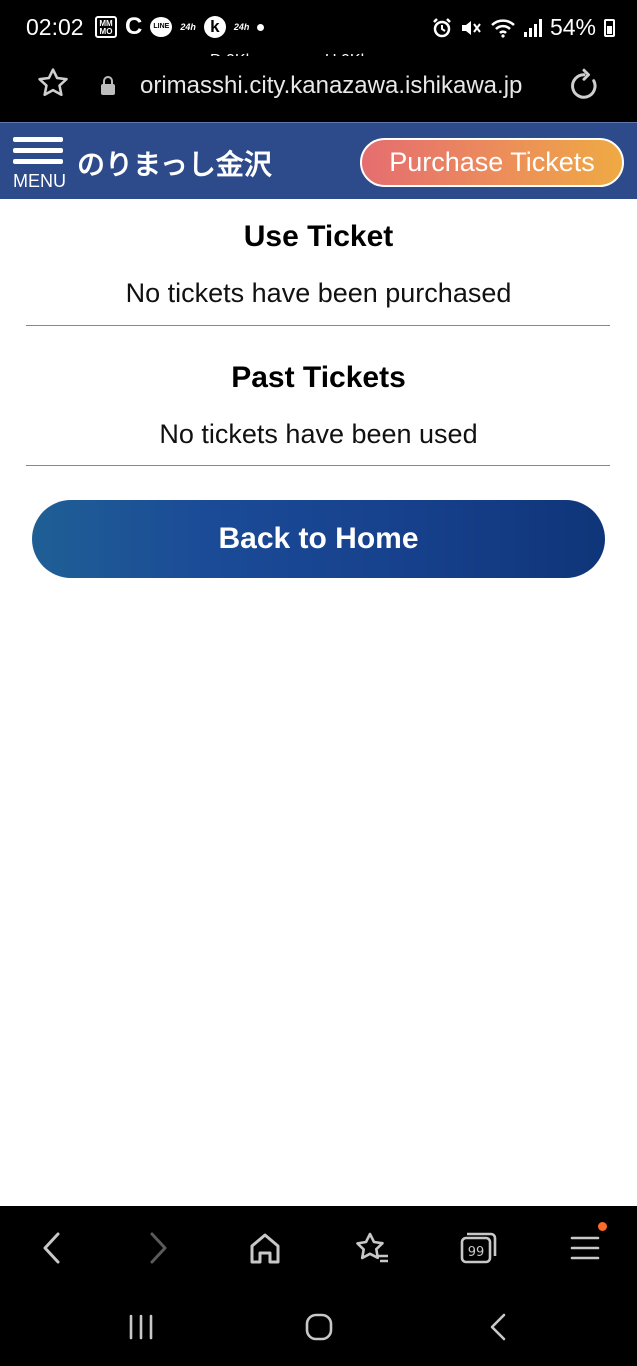 Image resolution: width=637 pixels, height=1366 pixels. I want to click on back-arrow-icon, so click(52, 1248).